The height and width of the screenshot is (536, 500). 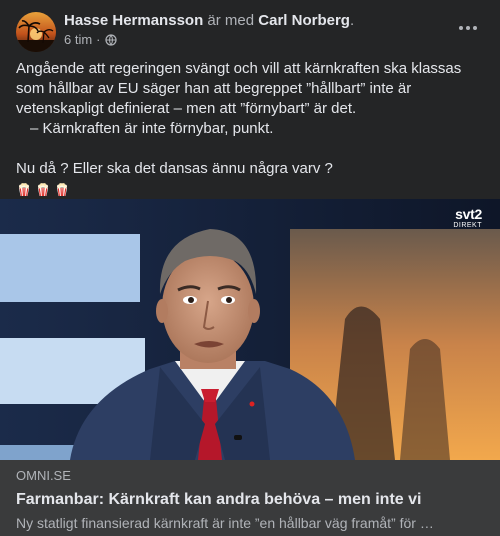 I want to click on author-line: Hasse Hermansson är med Carl Norberg., so click(x=209, y=21).